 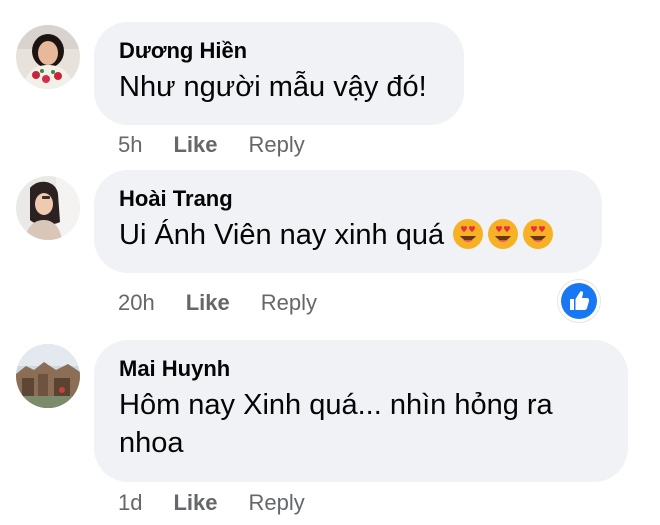 What do you see at coordinates (136, 303) in the screenshot?
I see `comment-timestamp: 20h` at bounding box center [136, 303].